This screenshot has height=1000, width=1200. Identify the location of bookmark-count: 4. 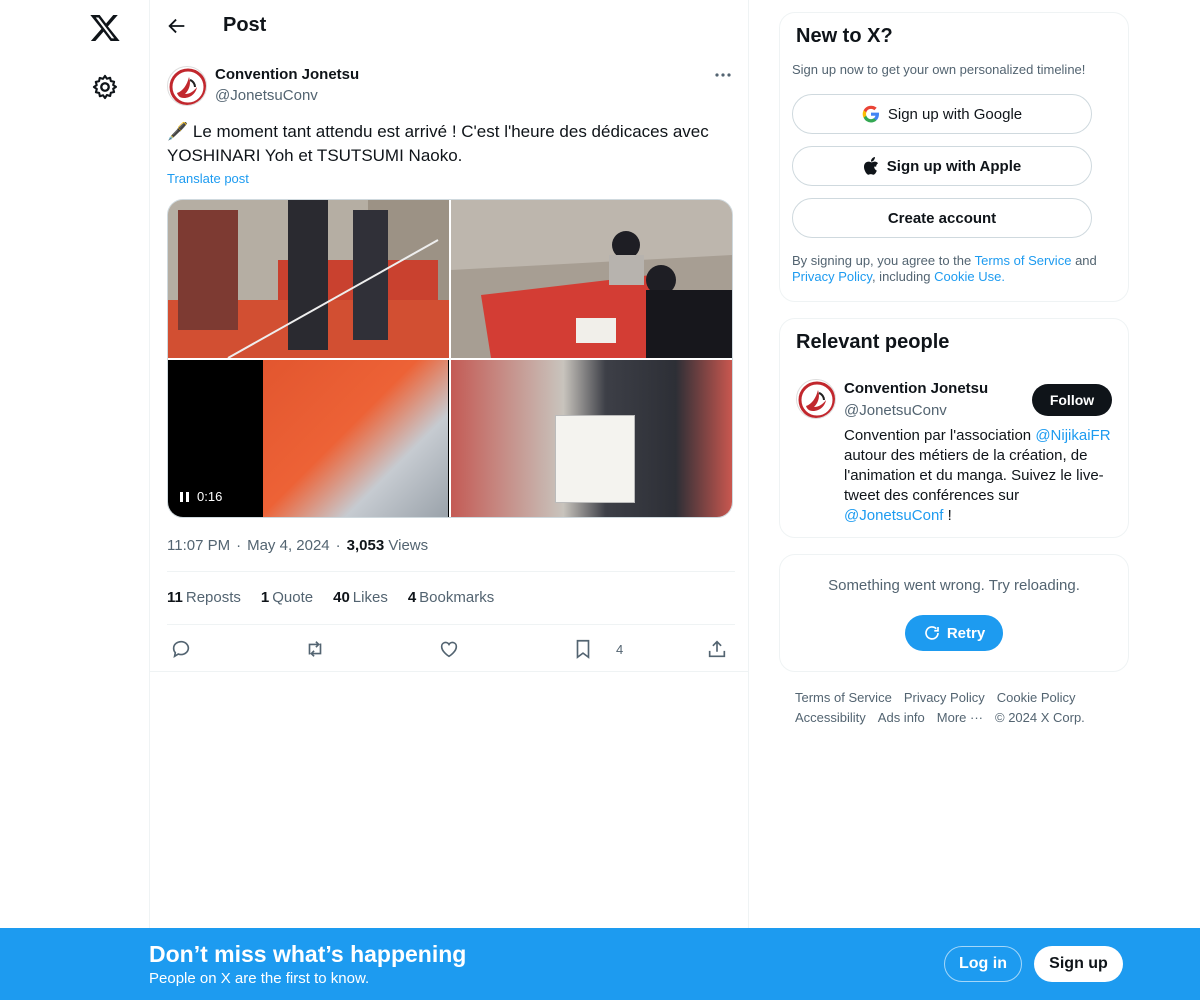
(620, 649).